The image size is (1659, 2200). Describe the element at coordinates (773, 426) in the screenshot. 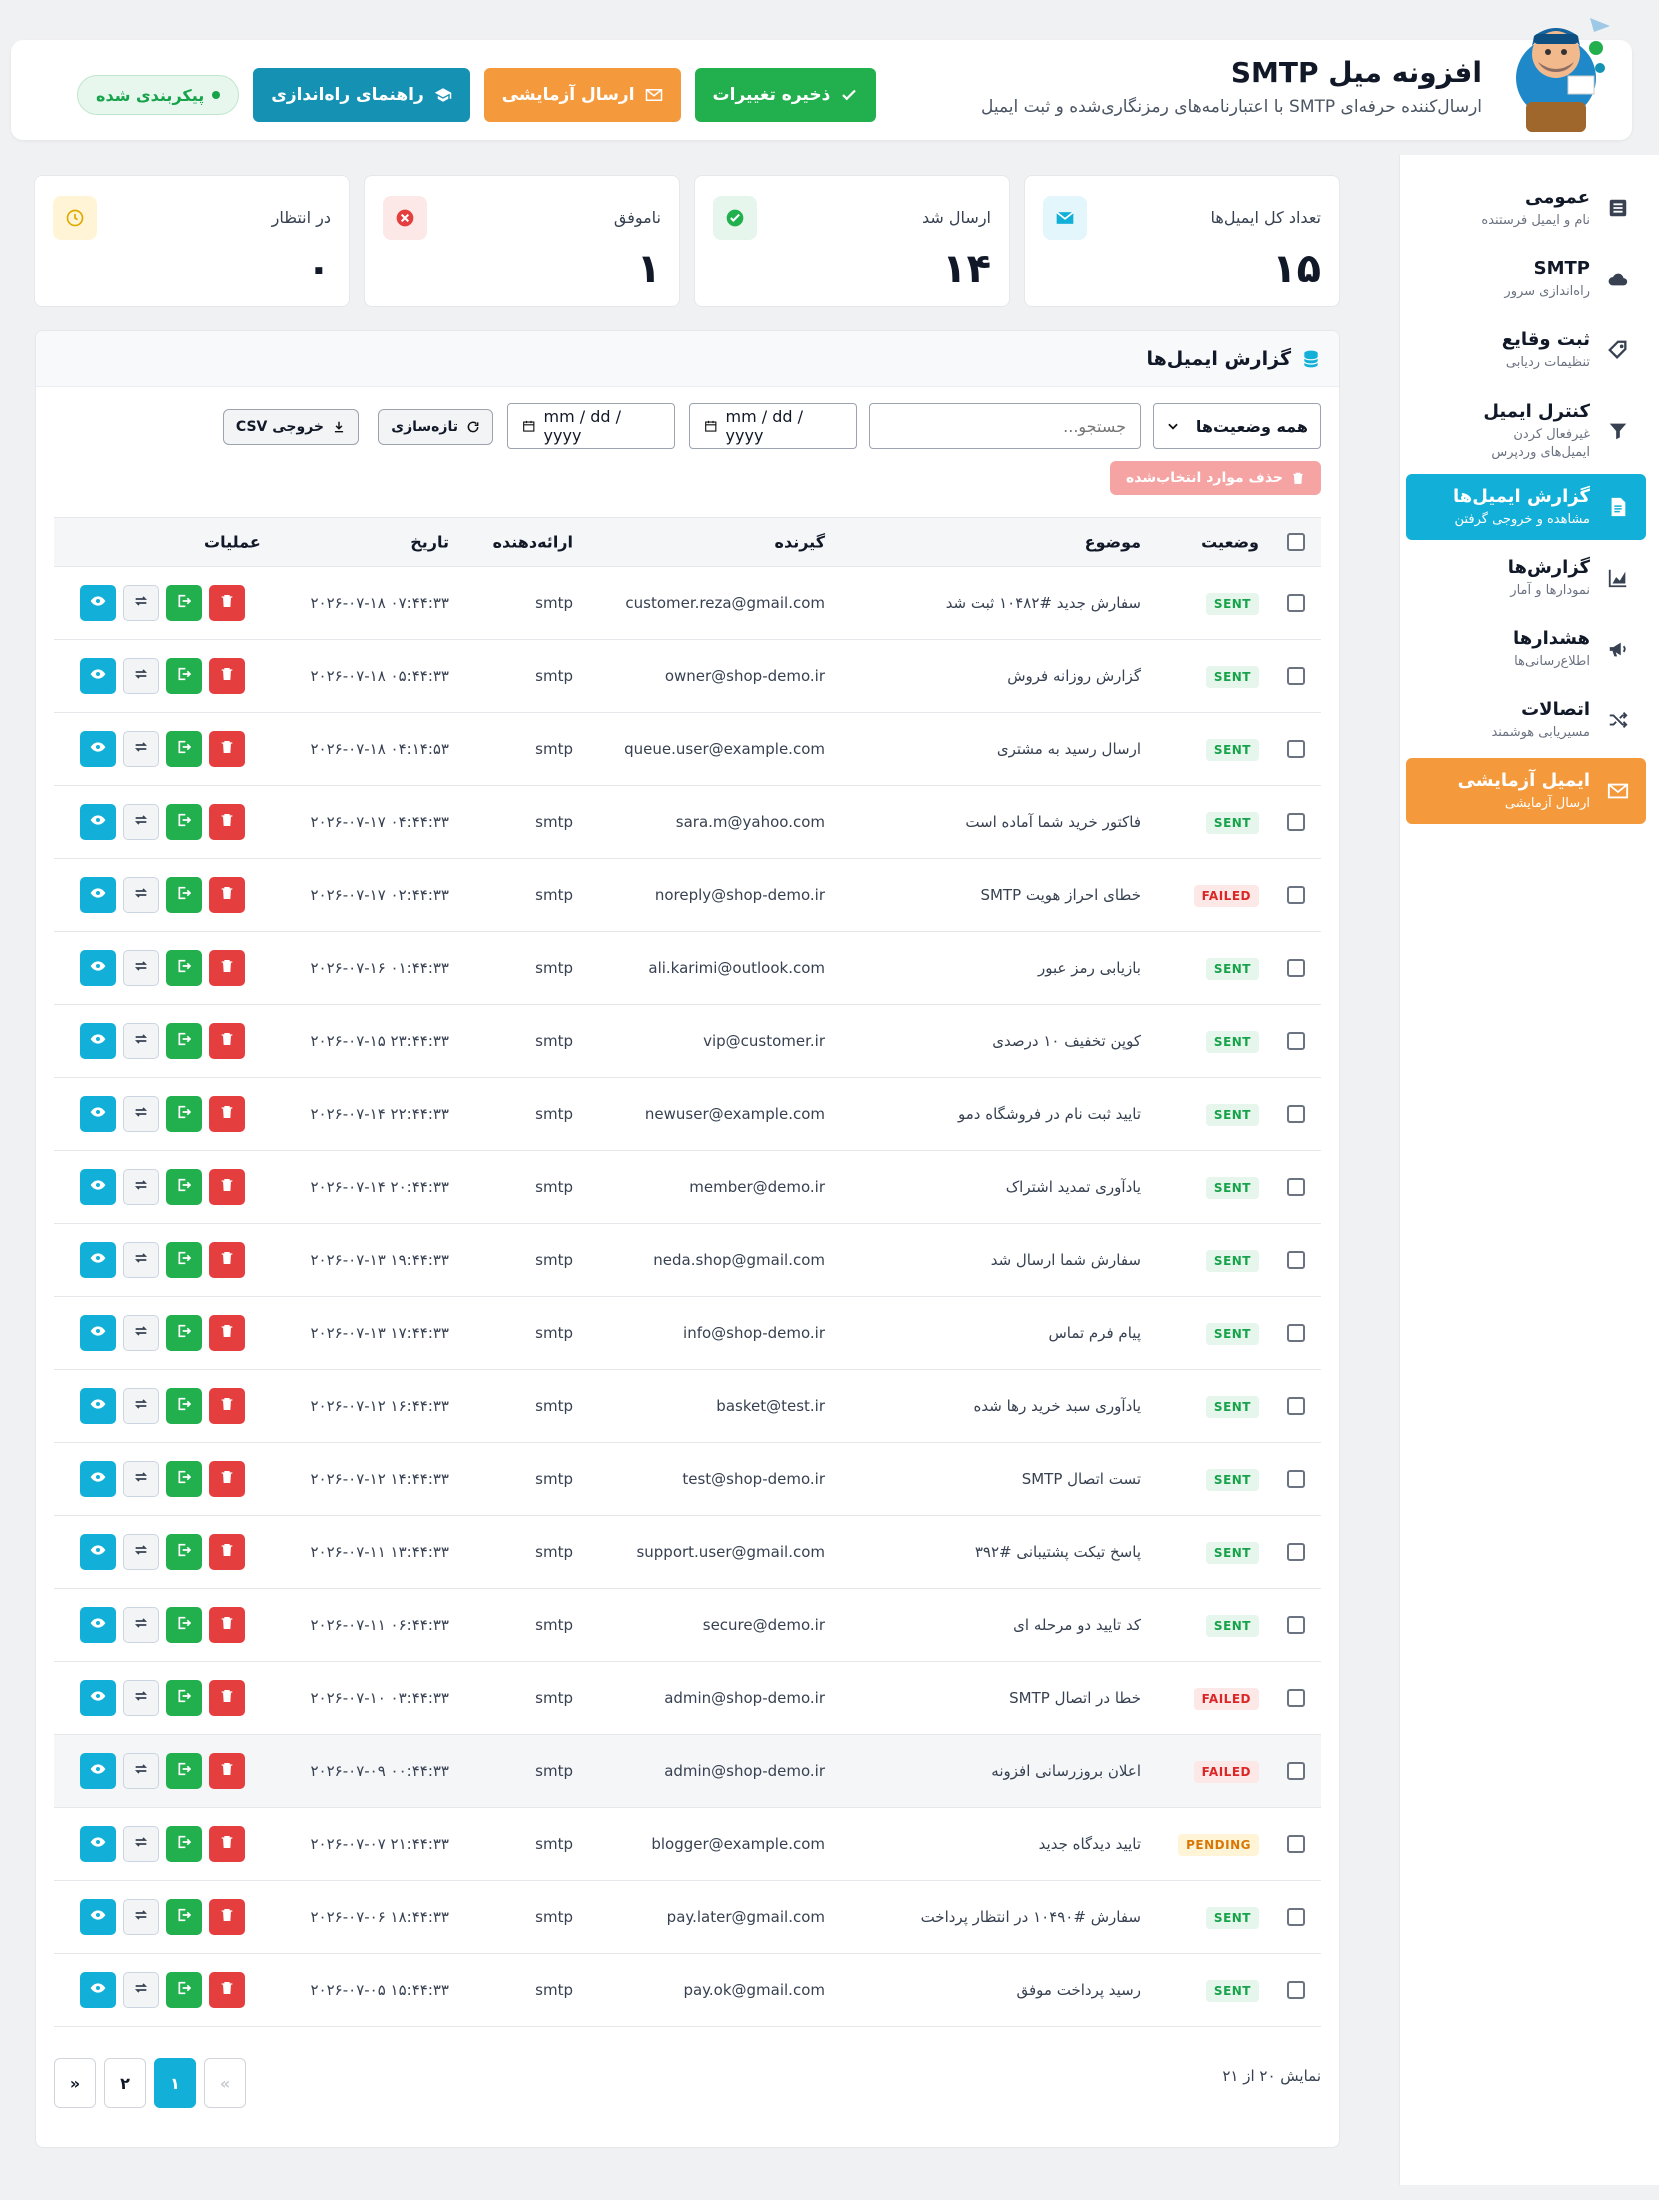

I see `date-from-input: mm / dd / yyyy` at that location.